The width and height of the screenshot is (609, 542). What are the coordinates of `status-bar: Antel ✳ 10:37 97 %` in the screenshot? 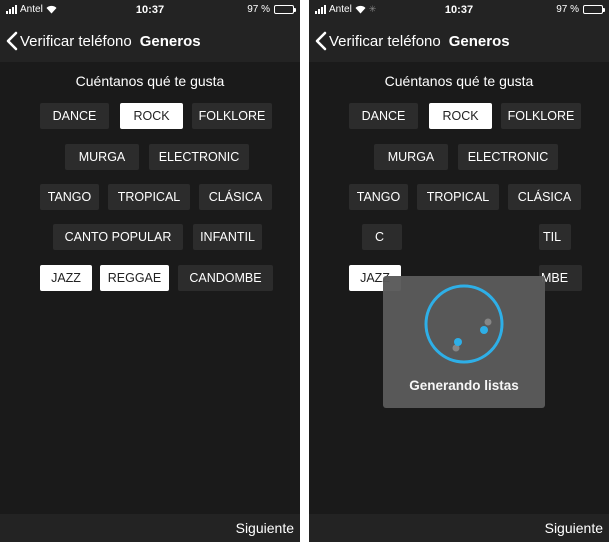 It's located at (459, 10).